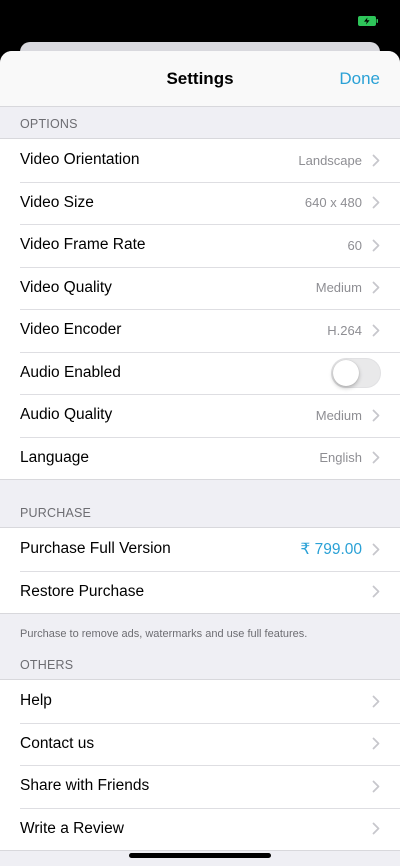 Image resolution: width=400 pixels, height=866 pixels. I want to click on section-header-options: OPTIONS, so click(49, 124).